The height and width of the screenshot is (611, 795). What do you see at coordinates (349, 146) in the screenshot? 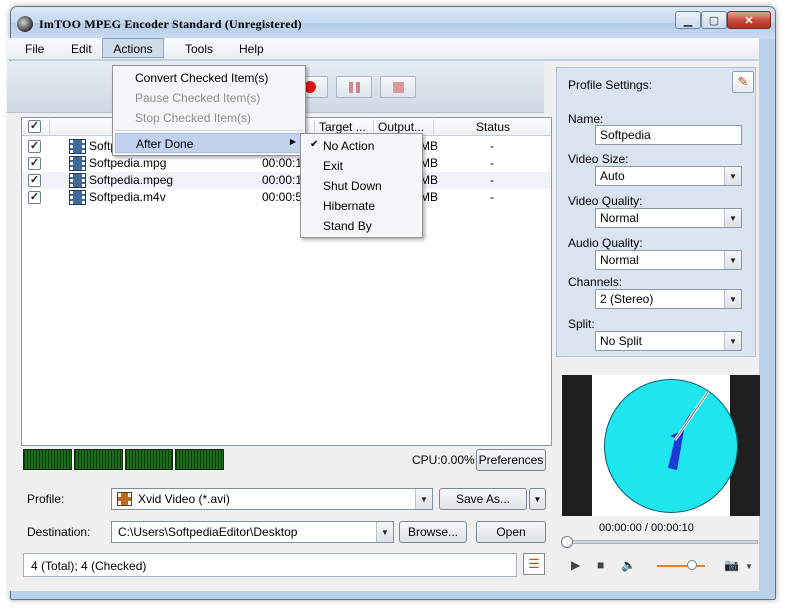
I see `no-action-label: No Action` at bounding box center [349, 146].